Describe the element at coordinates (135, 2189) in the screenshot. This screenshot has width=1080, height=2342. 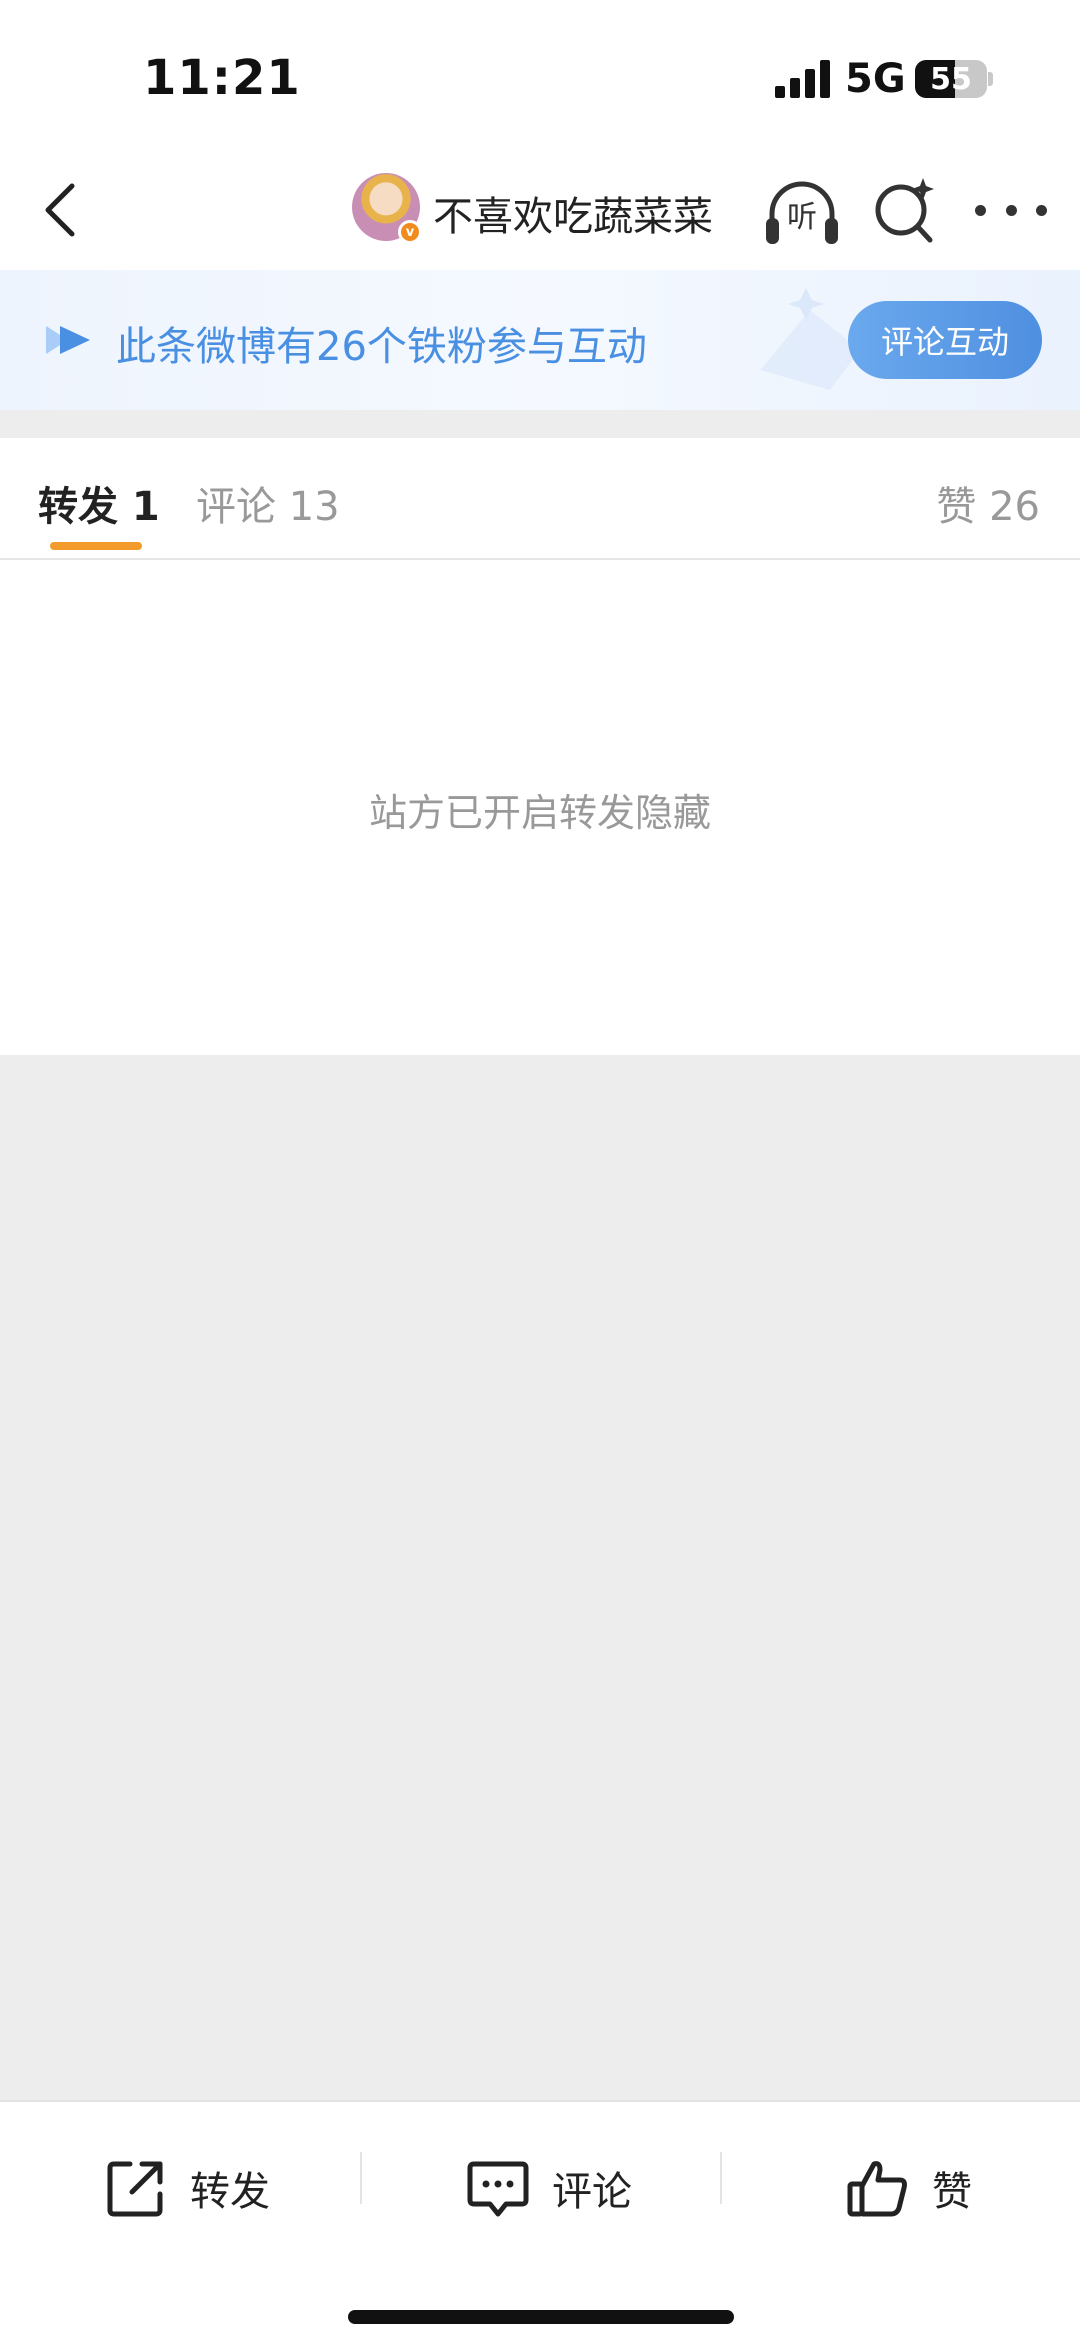
I see `share-out-icon` at that location.